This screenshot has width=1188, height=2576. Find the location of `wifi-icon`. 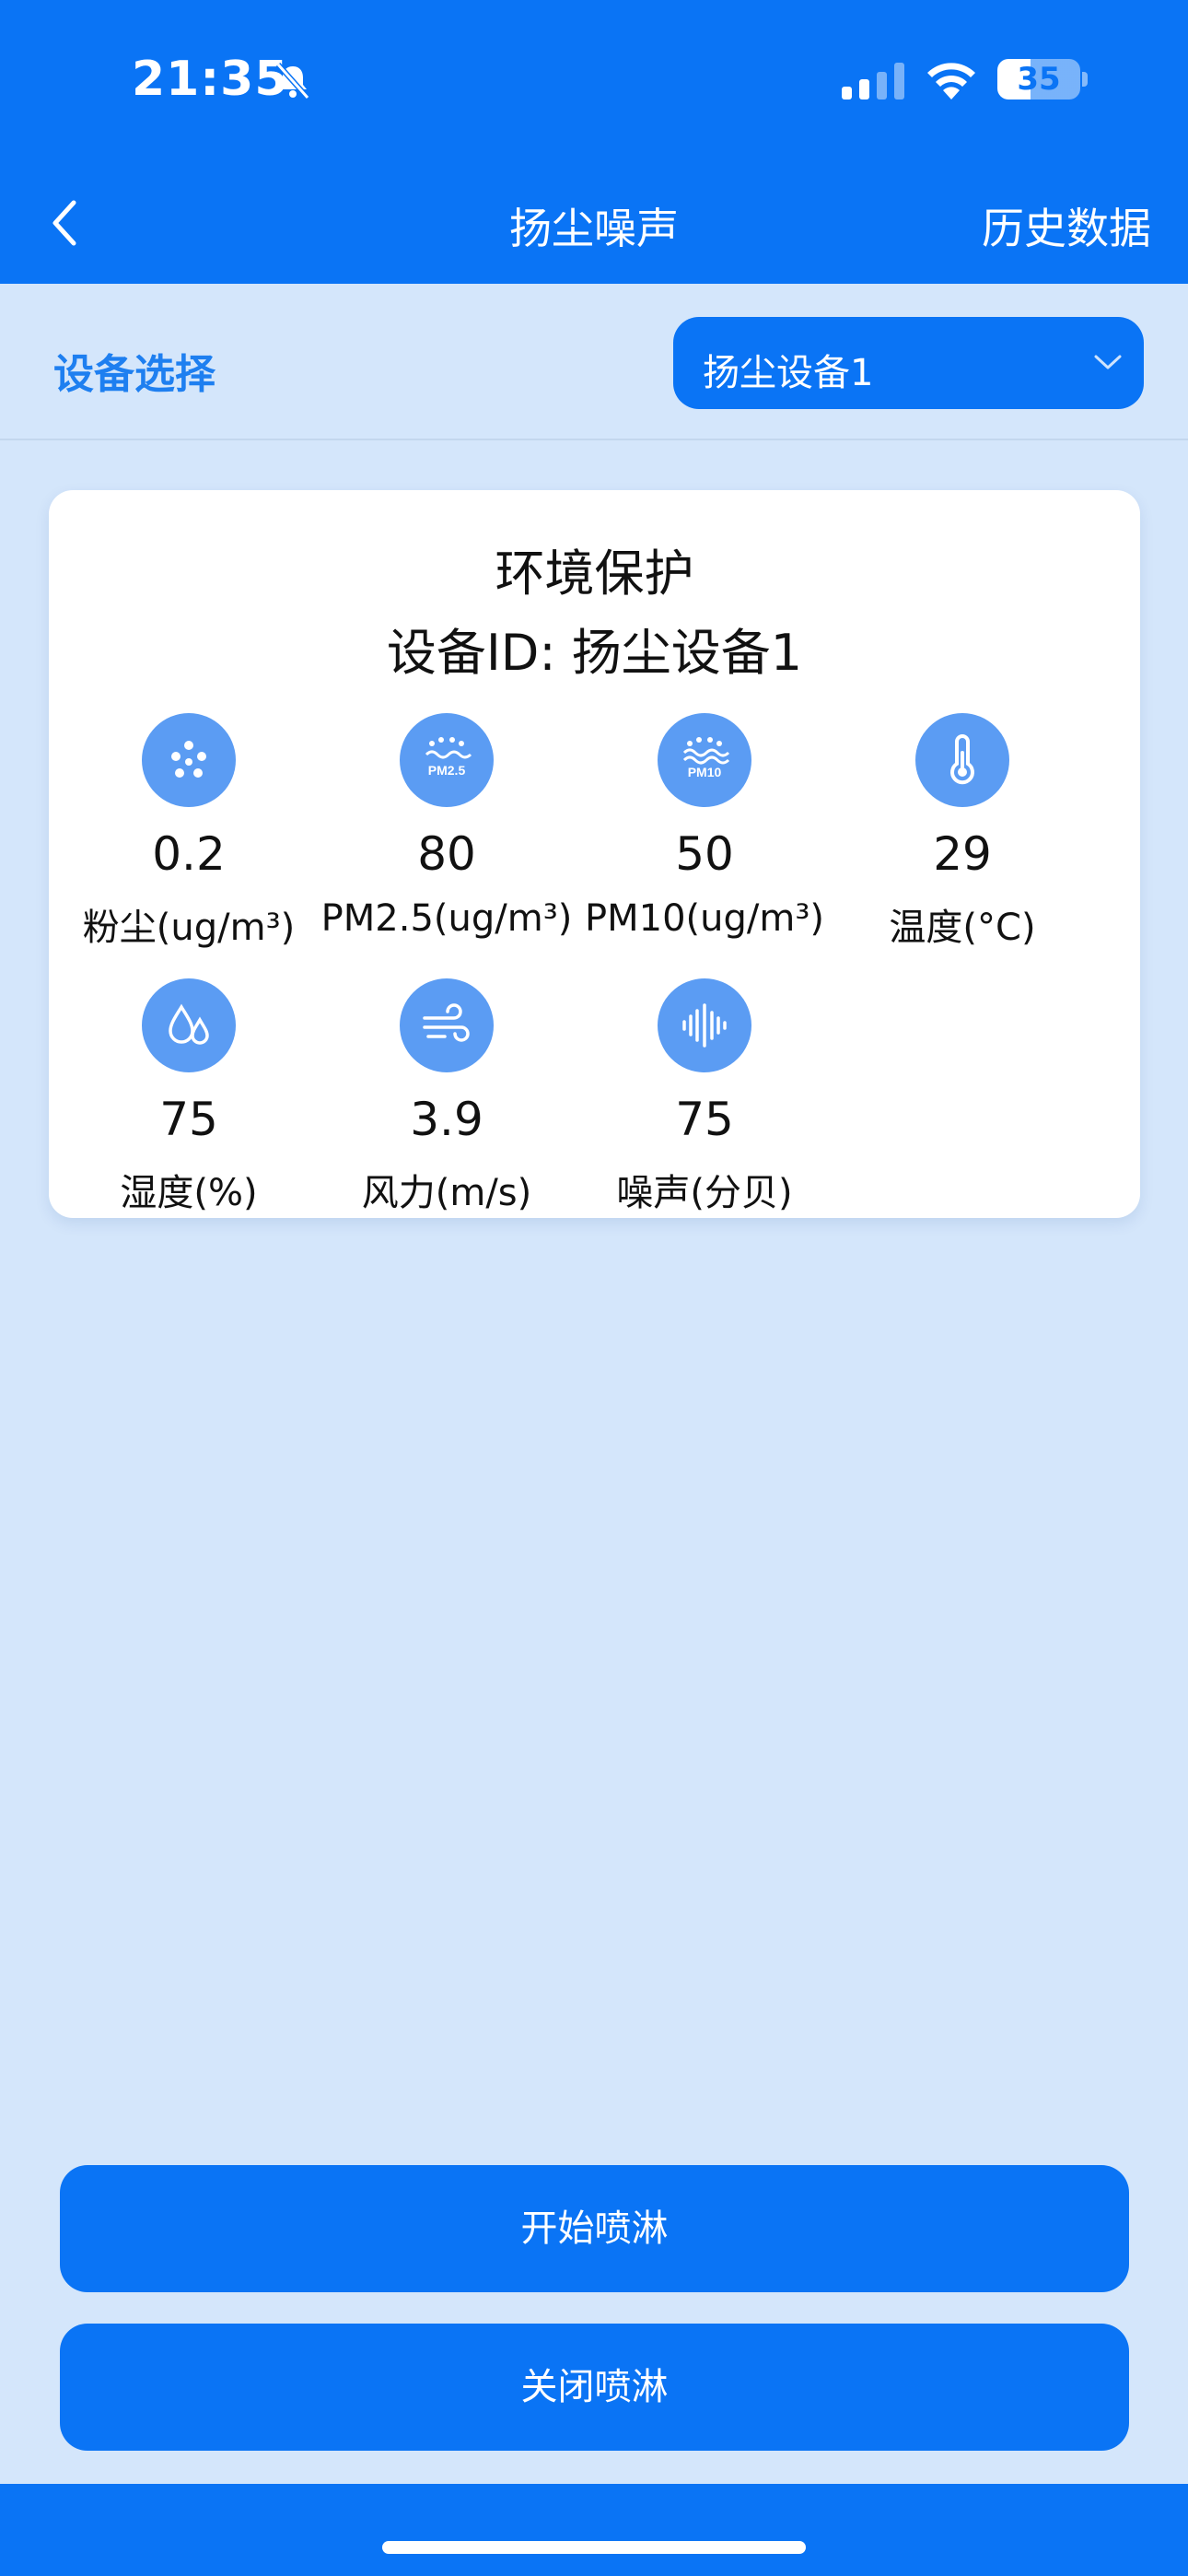

wifi-icon is located at coordinates (951, 81).